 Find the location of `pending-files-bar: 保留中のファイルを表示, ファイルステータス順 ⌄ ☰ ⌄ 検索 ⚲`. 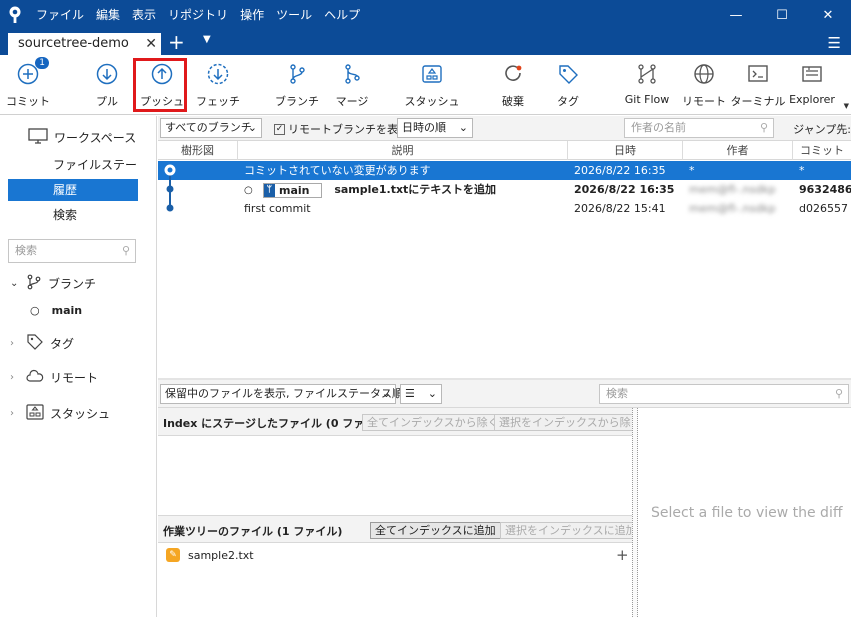

pending-files-bar: 保留中のファイルを表示, ファイルステータス順 ⌄ ☰ ⌄ 検索 ⚲ is located at coordinates (504, 394).